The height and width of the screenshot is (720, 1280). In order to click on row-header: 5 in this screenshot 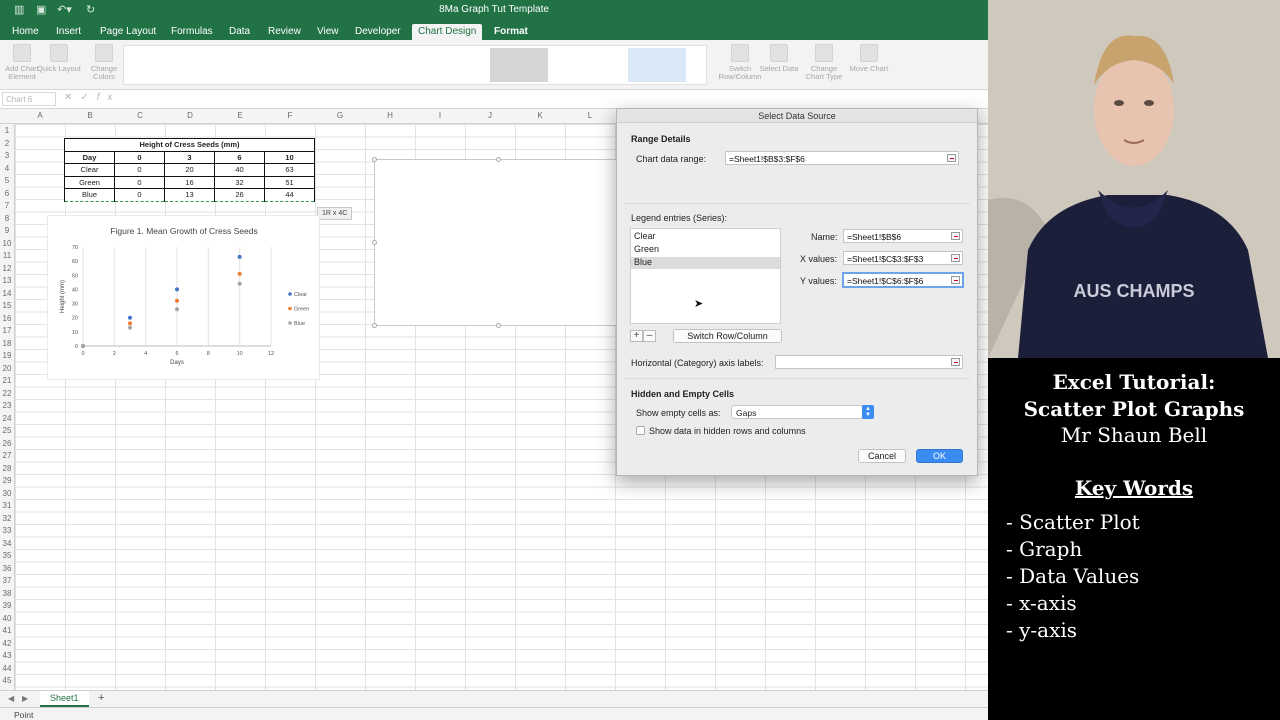, I will do `click(7, 180)`.